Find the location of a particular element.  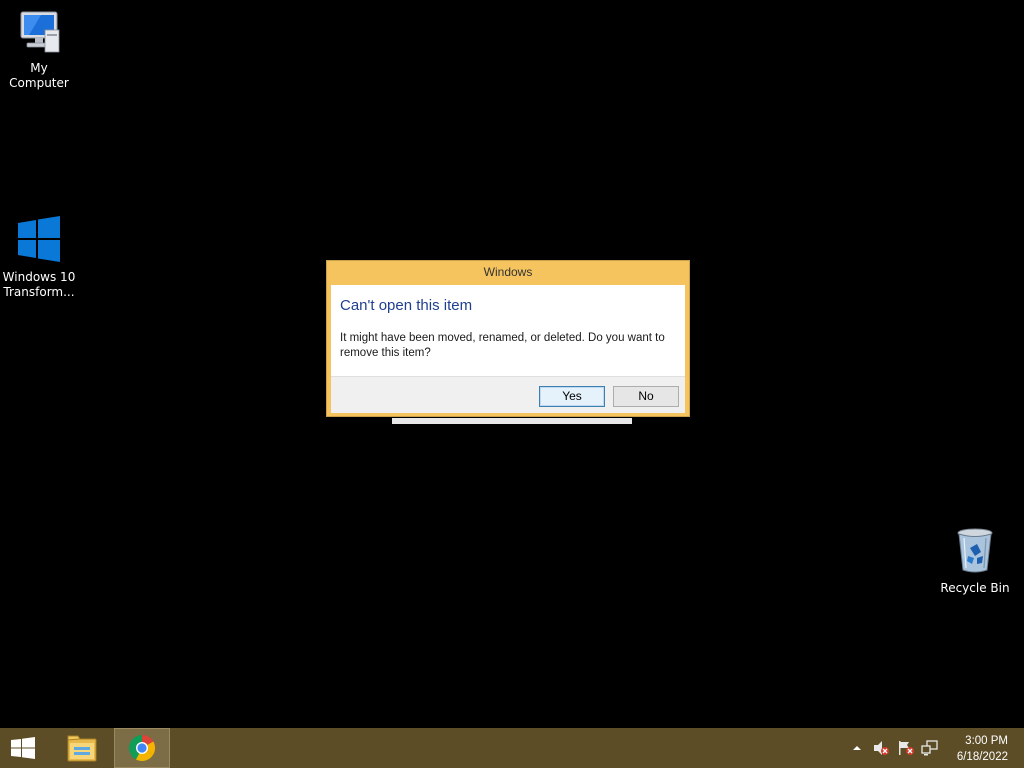

file-explorer-icon is located at coordinates (82, 748).